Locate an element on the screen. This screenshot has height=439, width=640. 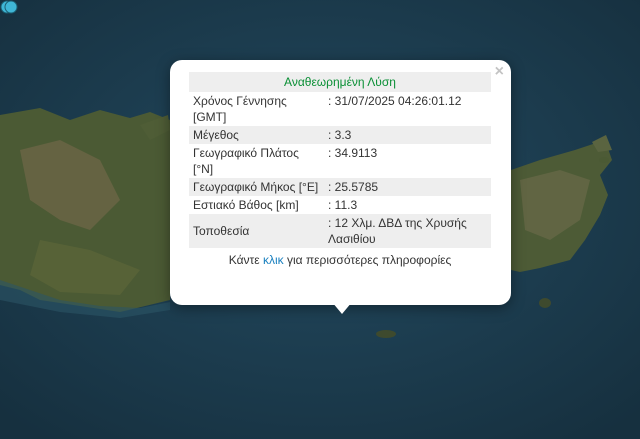
row-value-magnitude: : 3.3 is located at coordinates (407, 135).